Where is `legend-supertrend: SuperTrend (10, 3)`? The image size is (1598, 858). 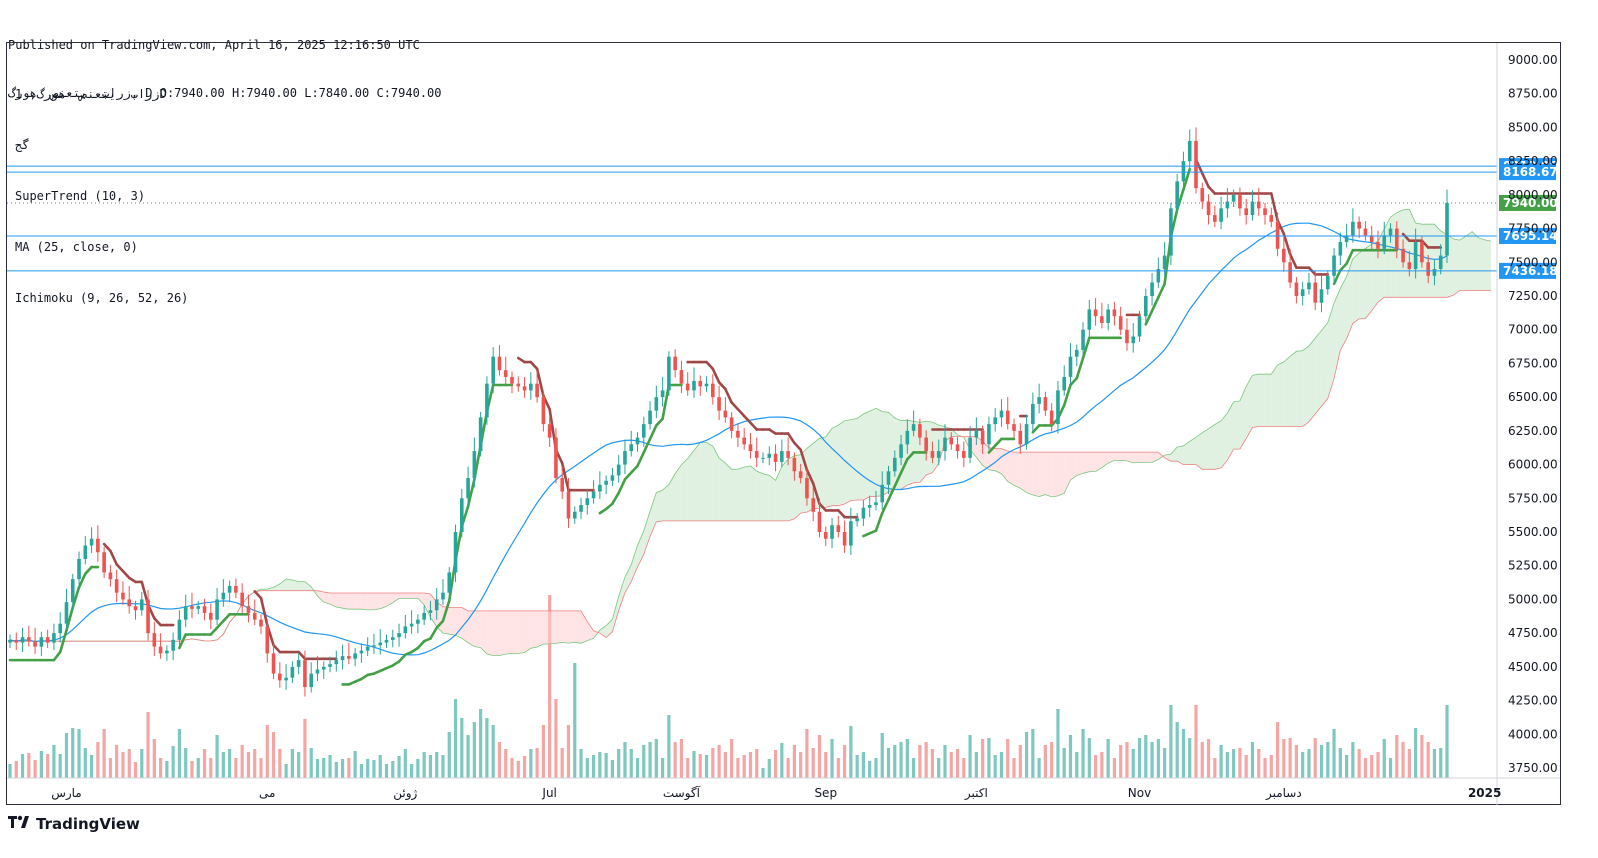 legend-supertrend: SuperTrend (10, 3) is located at coordinates (101, 196).